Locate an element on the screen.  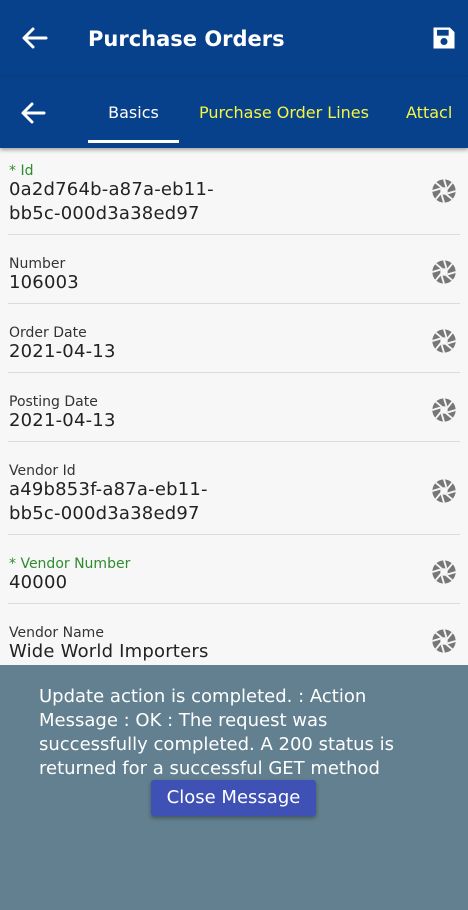
field-vendor-number: * Vendor Number 40000 is located at coordinates (234, 569).